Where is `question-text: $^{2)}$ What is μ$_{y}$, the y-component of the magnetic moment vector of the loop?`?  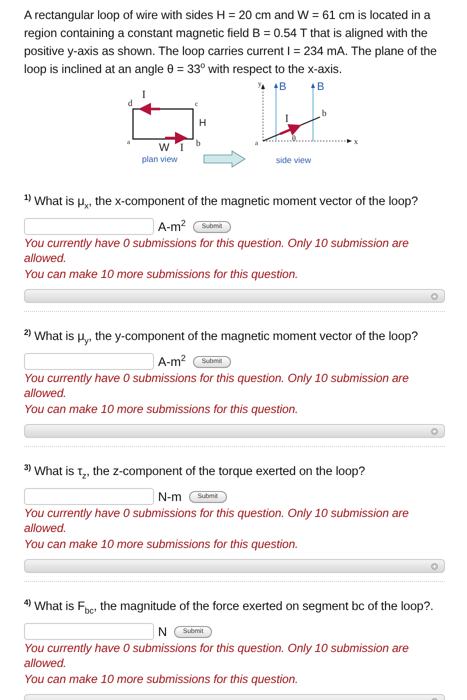
question-text: $^{2)}$ What is μ$_{y}$, the y-component of the magnetic moment vector of the loop? is located at coordinates (221, 336).